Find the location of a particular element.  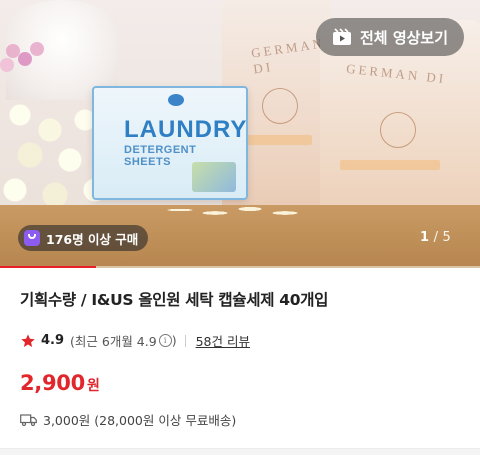

laundry-detergent-box: LAUNDRY DETERGENT SHEETS is located at coordinates (170, 143).